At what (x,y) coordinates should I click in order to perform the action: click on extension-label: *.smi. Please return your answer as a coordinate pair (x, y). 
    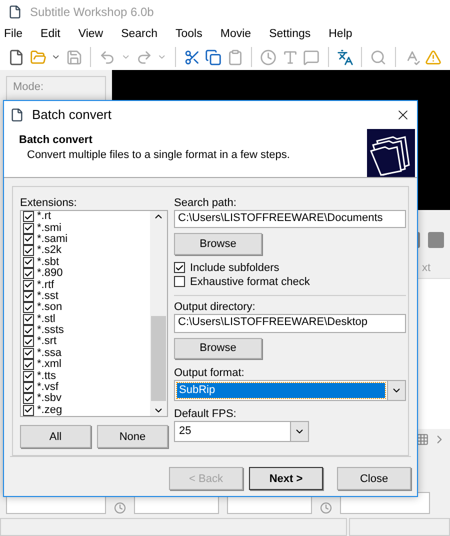
    Looking at the image, I should click on (49, 228).